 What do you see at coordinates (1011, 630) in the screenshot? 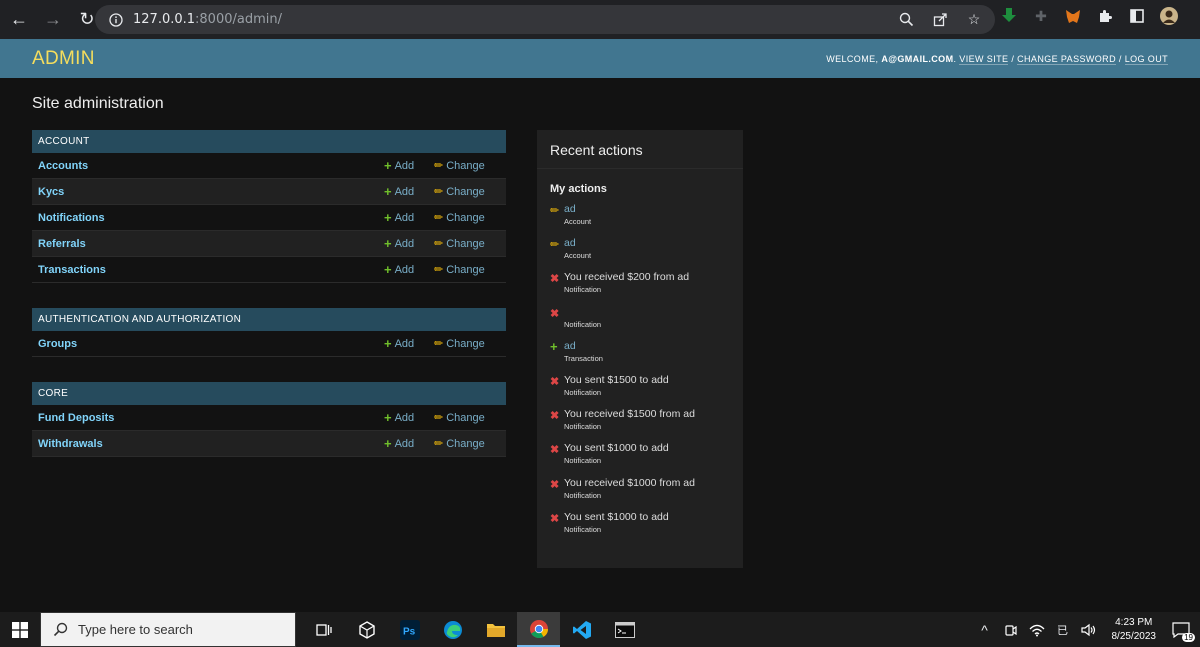
I see `meet-now-icon` at bounding box center [1011, 630].